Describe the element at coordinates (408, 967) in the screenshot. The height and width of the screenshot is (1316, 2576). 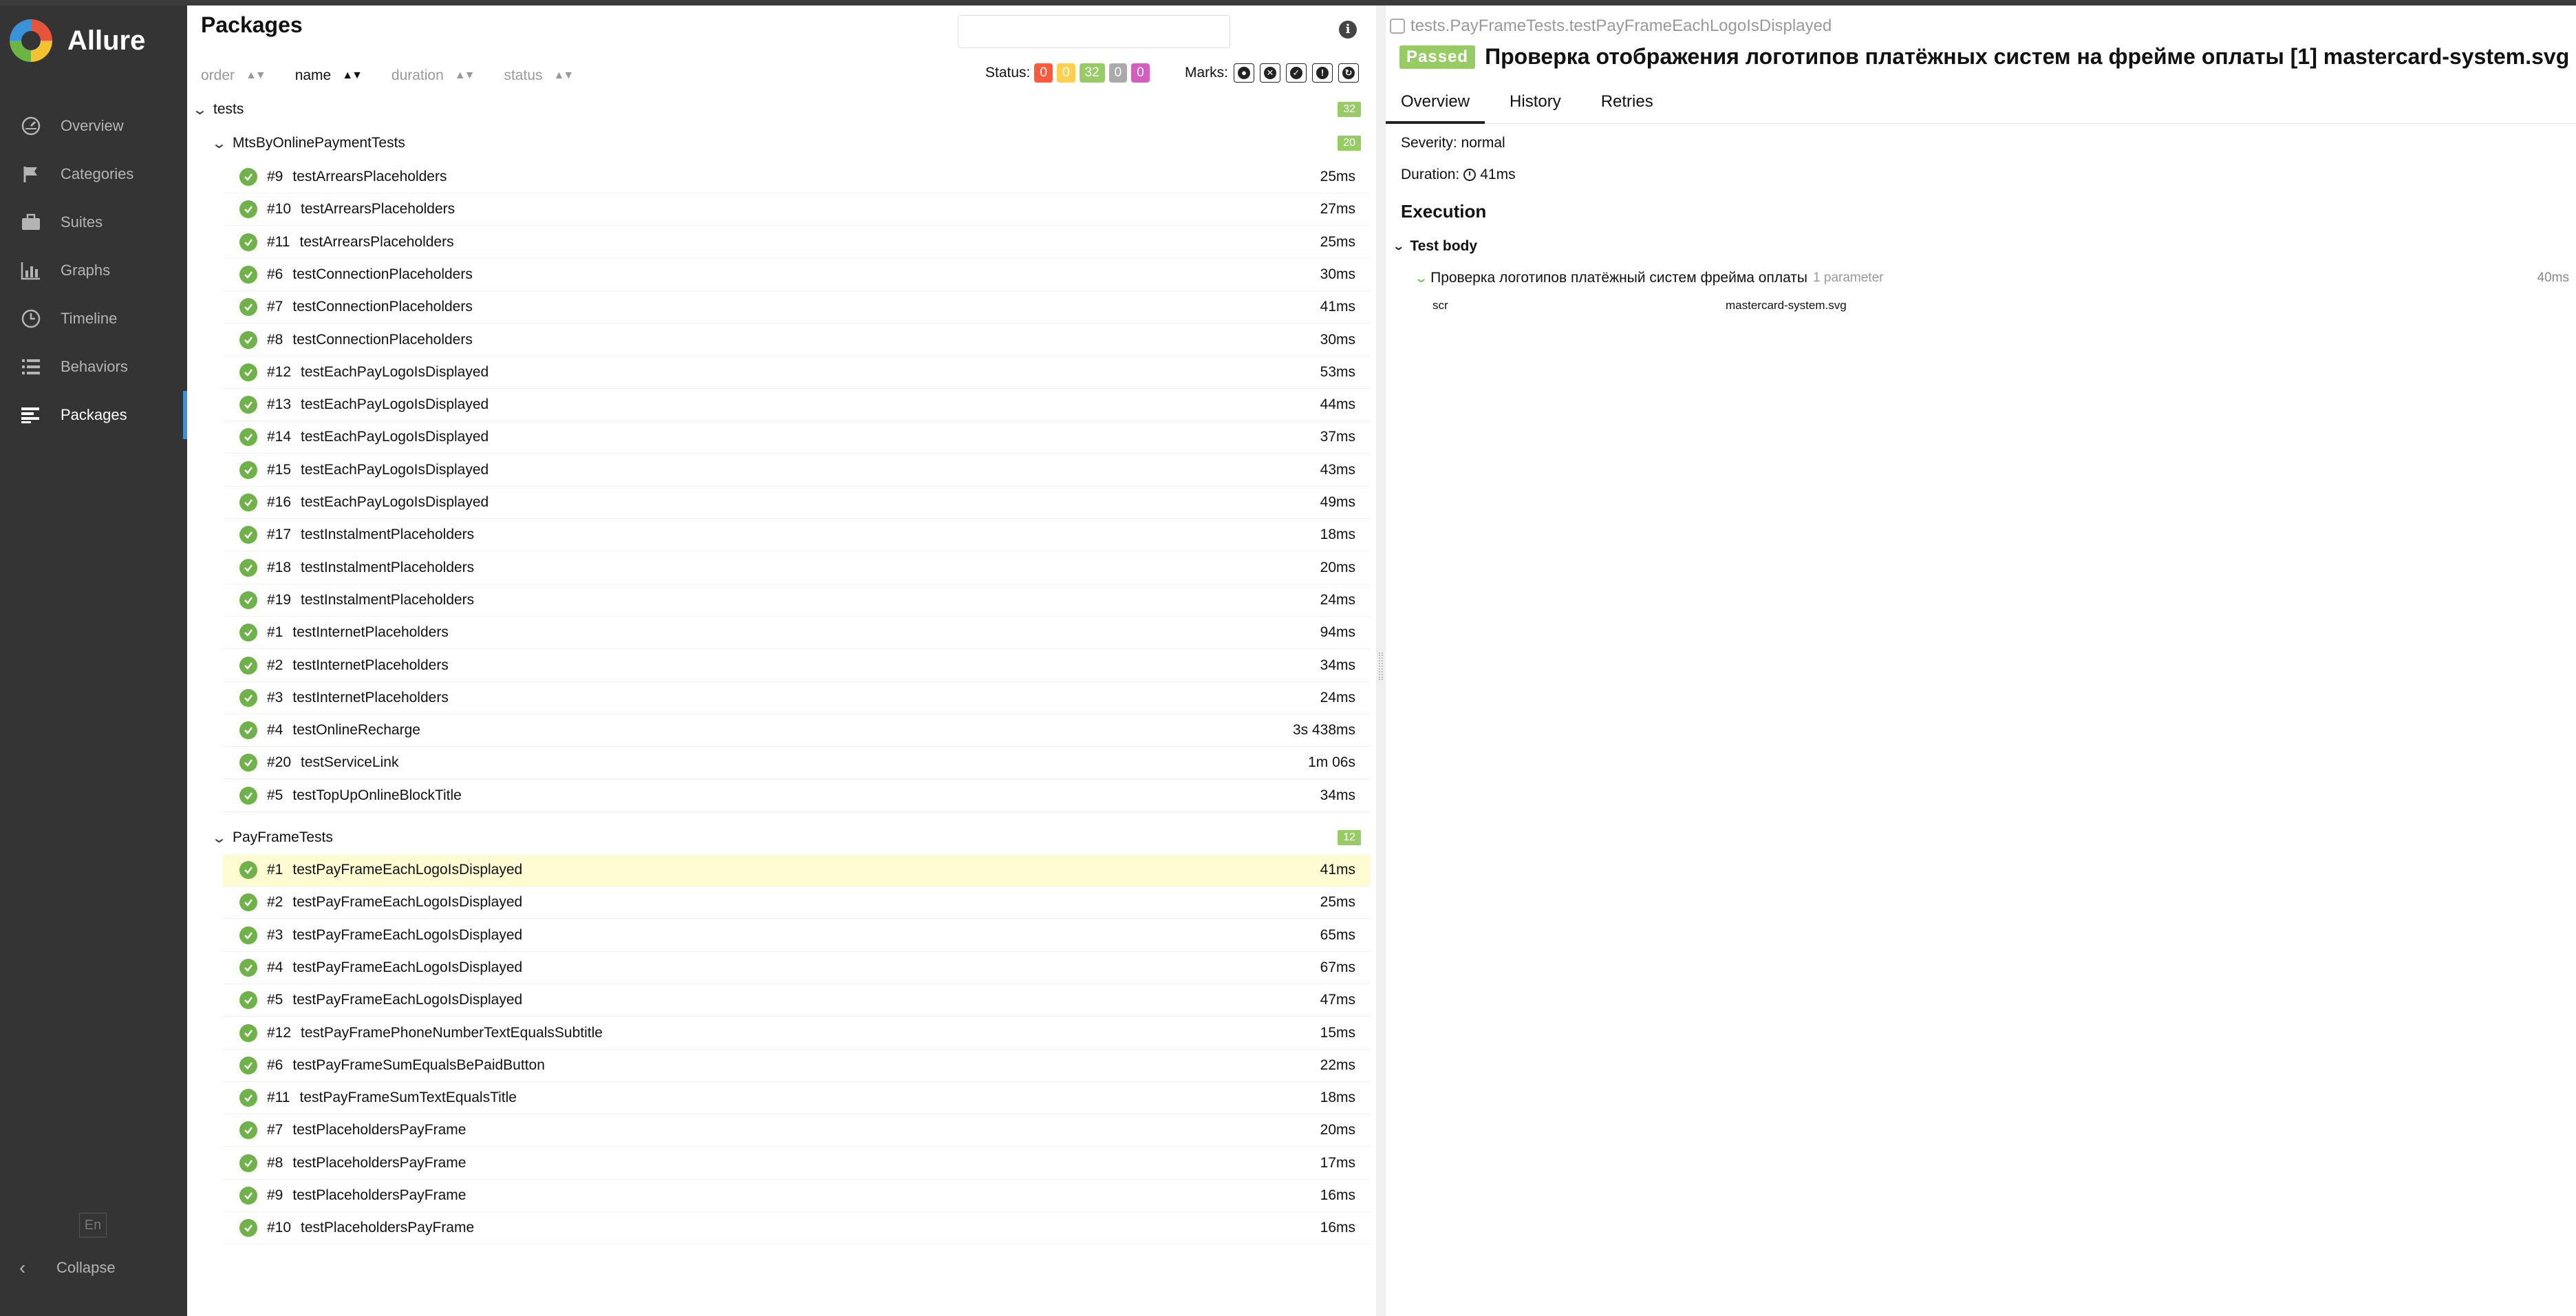
I see `test-name: testPayFrameEachLogoIsDisplayed` at that location.